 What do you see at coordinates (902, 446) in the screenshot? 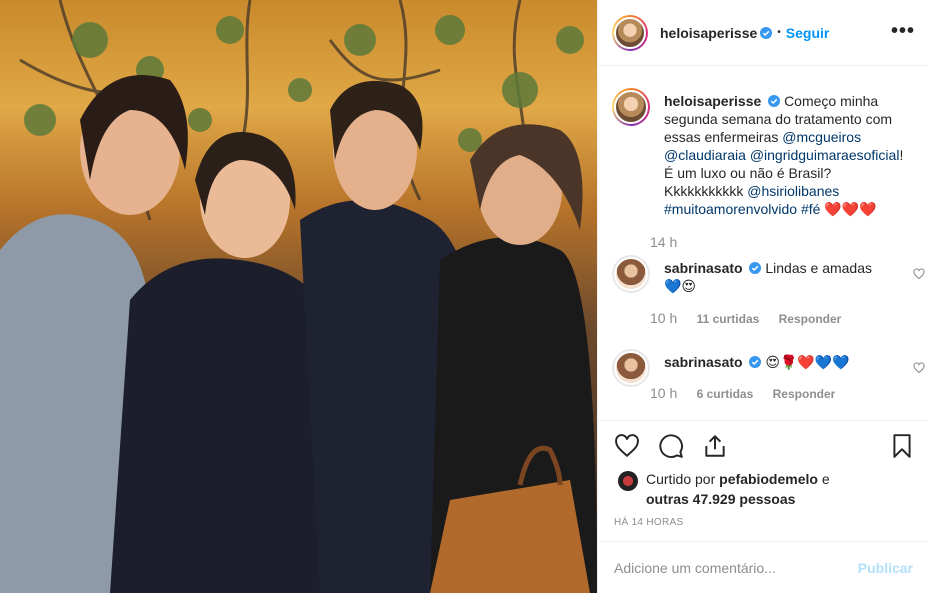
I see `bookmark-icon` at bounding box center [902, 446].